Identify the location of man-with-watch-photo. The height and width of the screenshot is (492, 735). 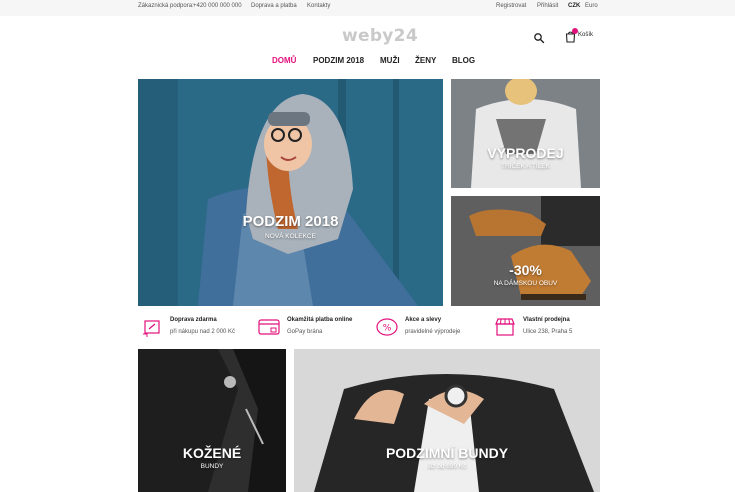
(447, 420).